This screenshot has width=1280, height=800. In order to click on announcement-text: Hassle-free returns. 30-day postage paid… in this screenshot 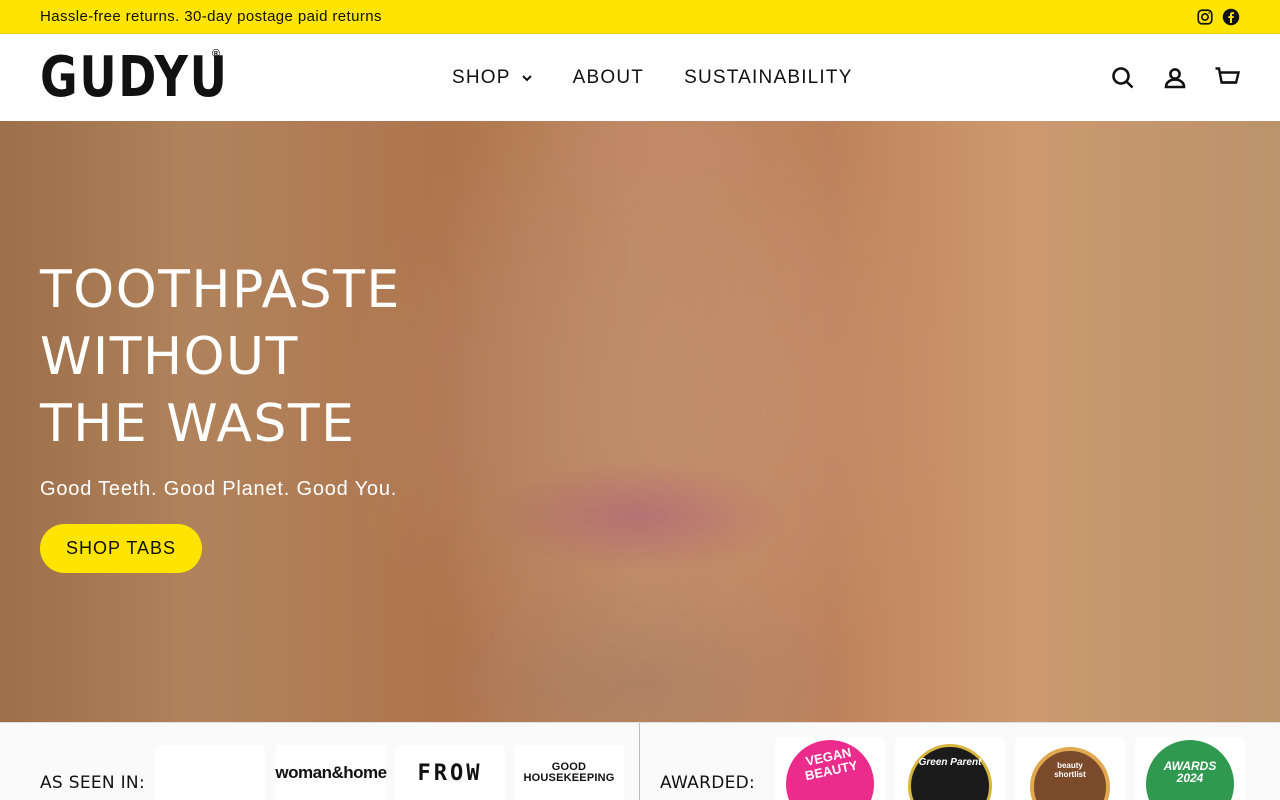, I will do `click(211, 16)`.